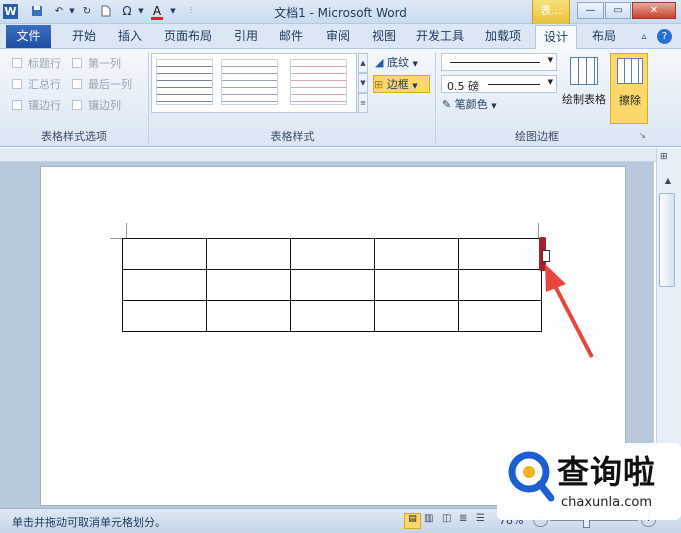 This screenshot has height=533, width=681. What do you see at coordinates (550, 82) in the screenshot?
I see `line-weight-dropdown-icon: ▼` at bounding box center [550, 82].